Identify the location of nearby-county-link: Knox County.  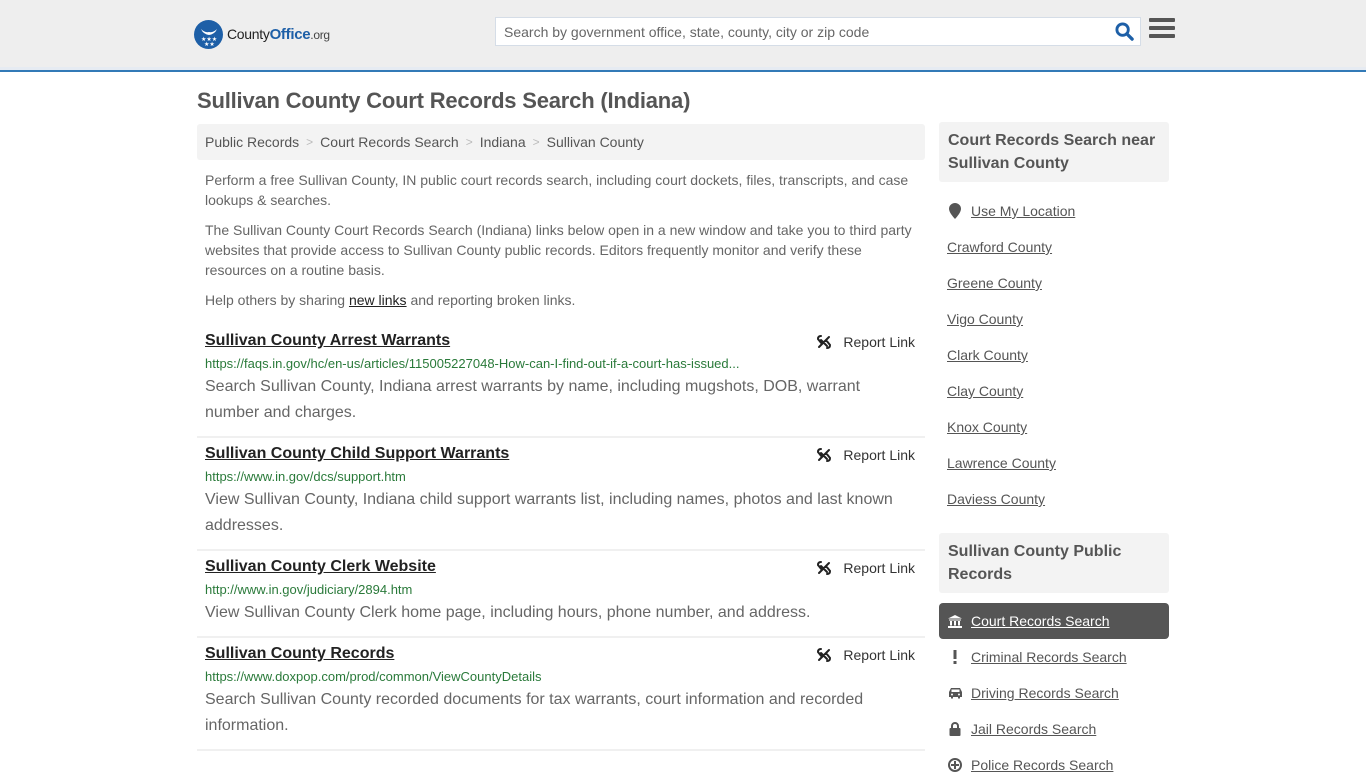
(987, 427).